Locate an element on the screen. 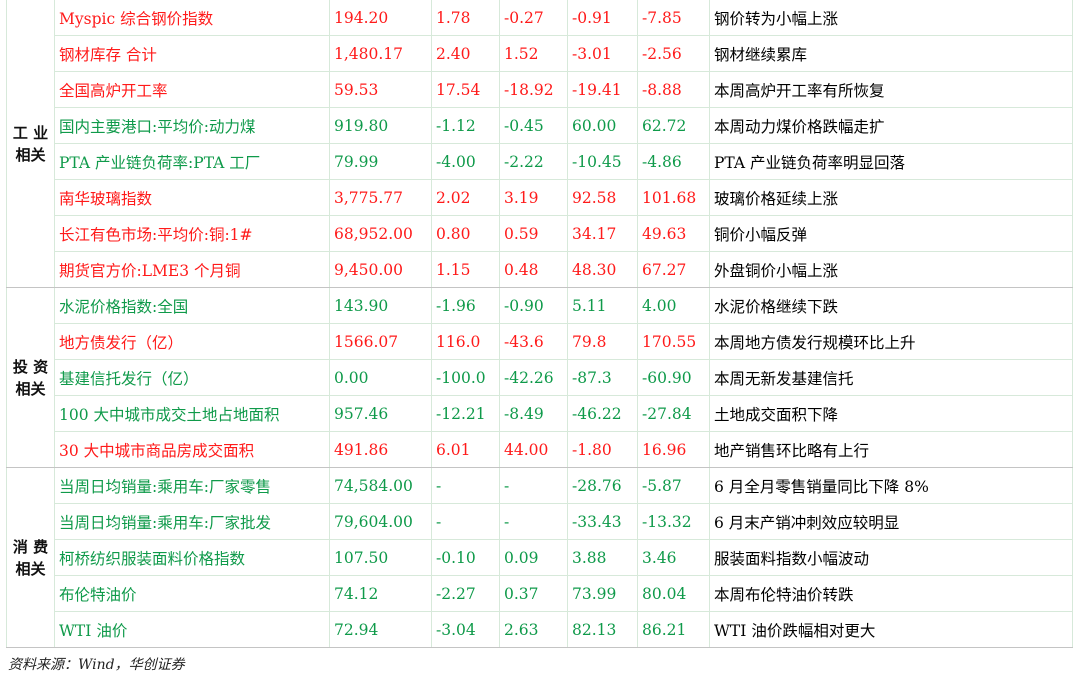 This screenshot has height=680, width=1080. indicator-name: 30 大中城市商品房成交面积 is located at coordinates (192, 449).